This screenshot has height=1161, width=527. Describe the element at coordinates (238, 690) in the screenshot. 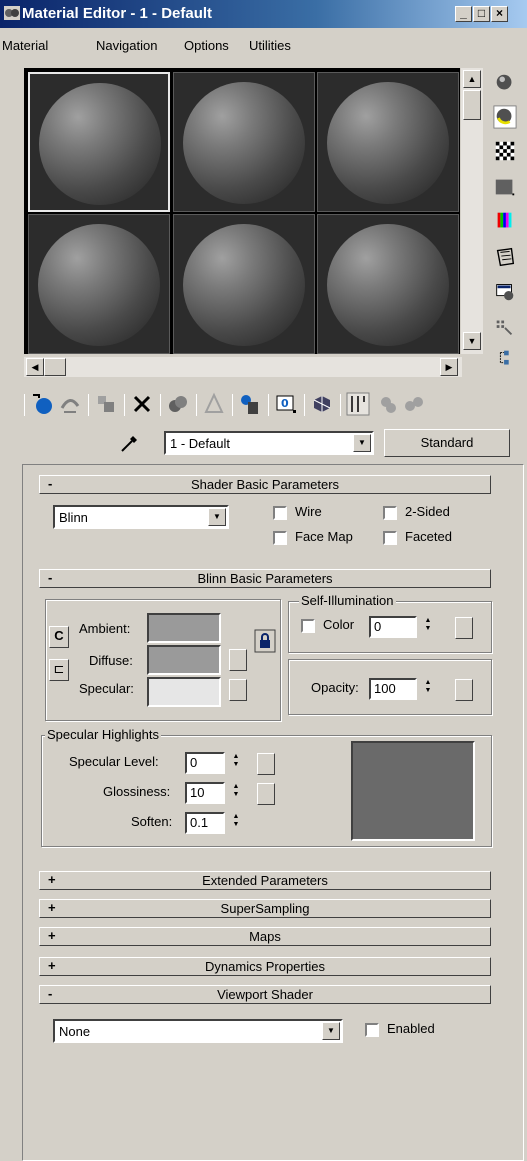

I see `specular-map-button` at that location.